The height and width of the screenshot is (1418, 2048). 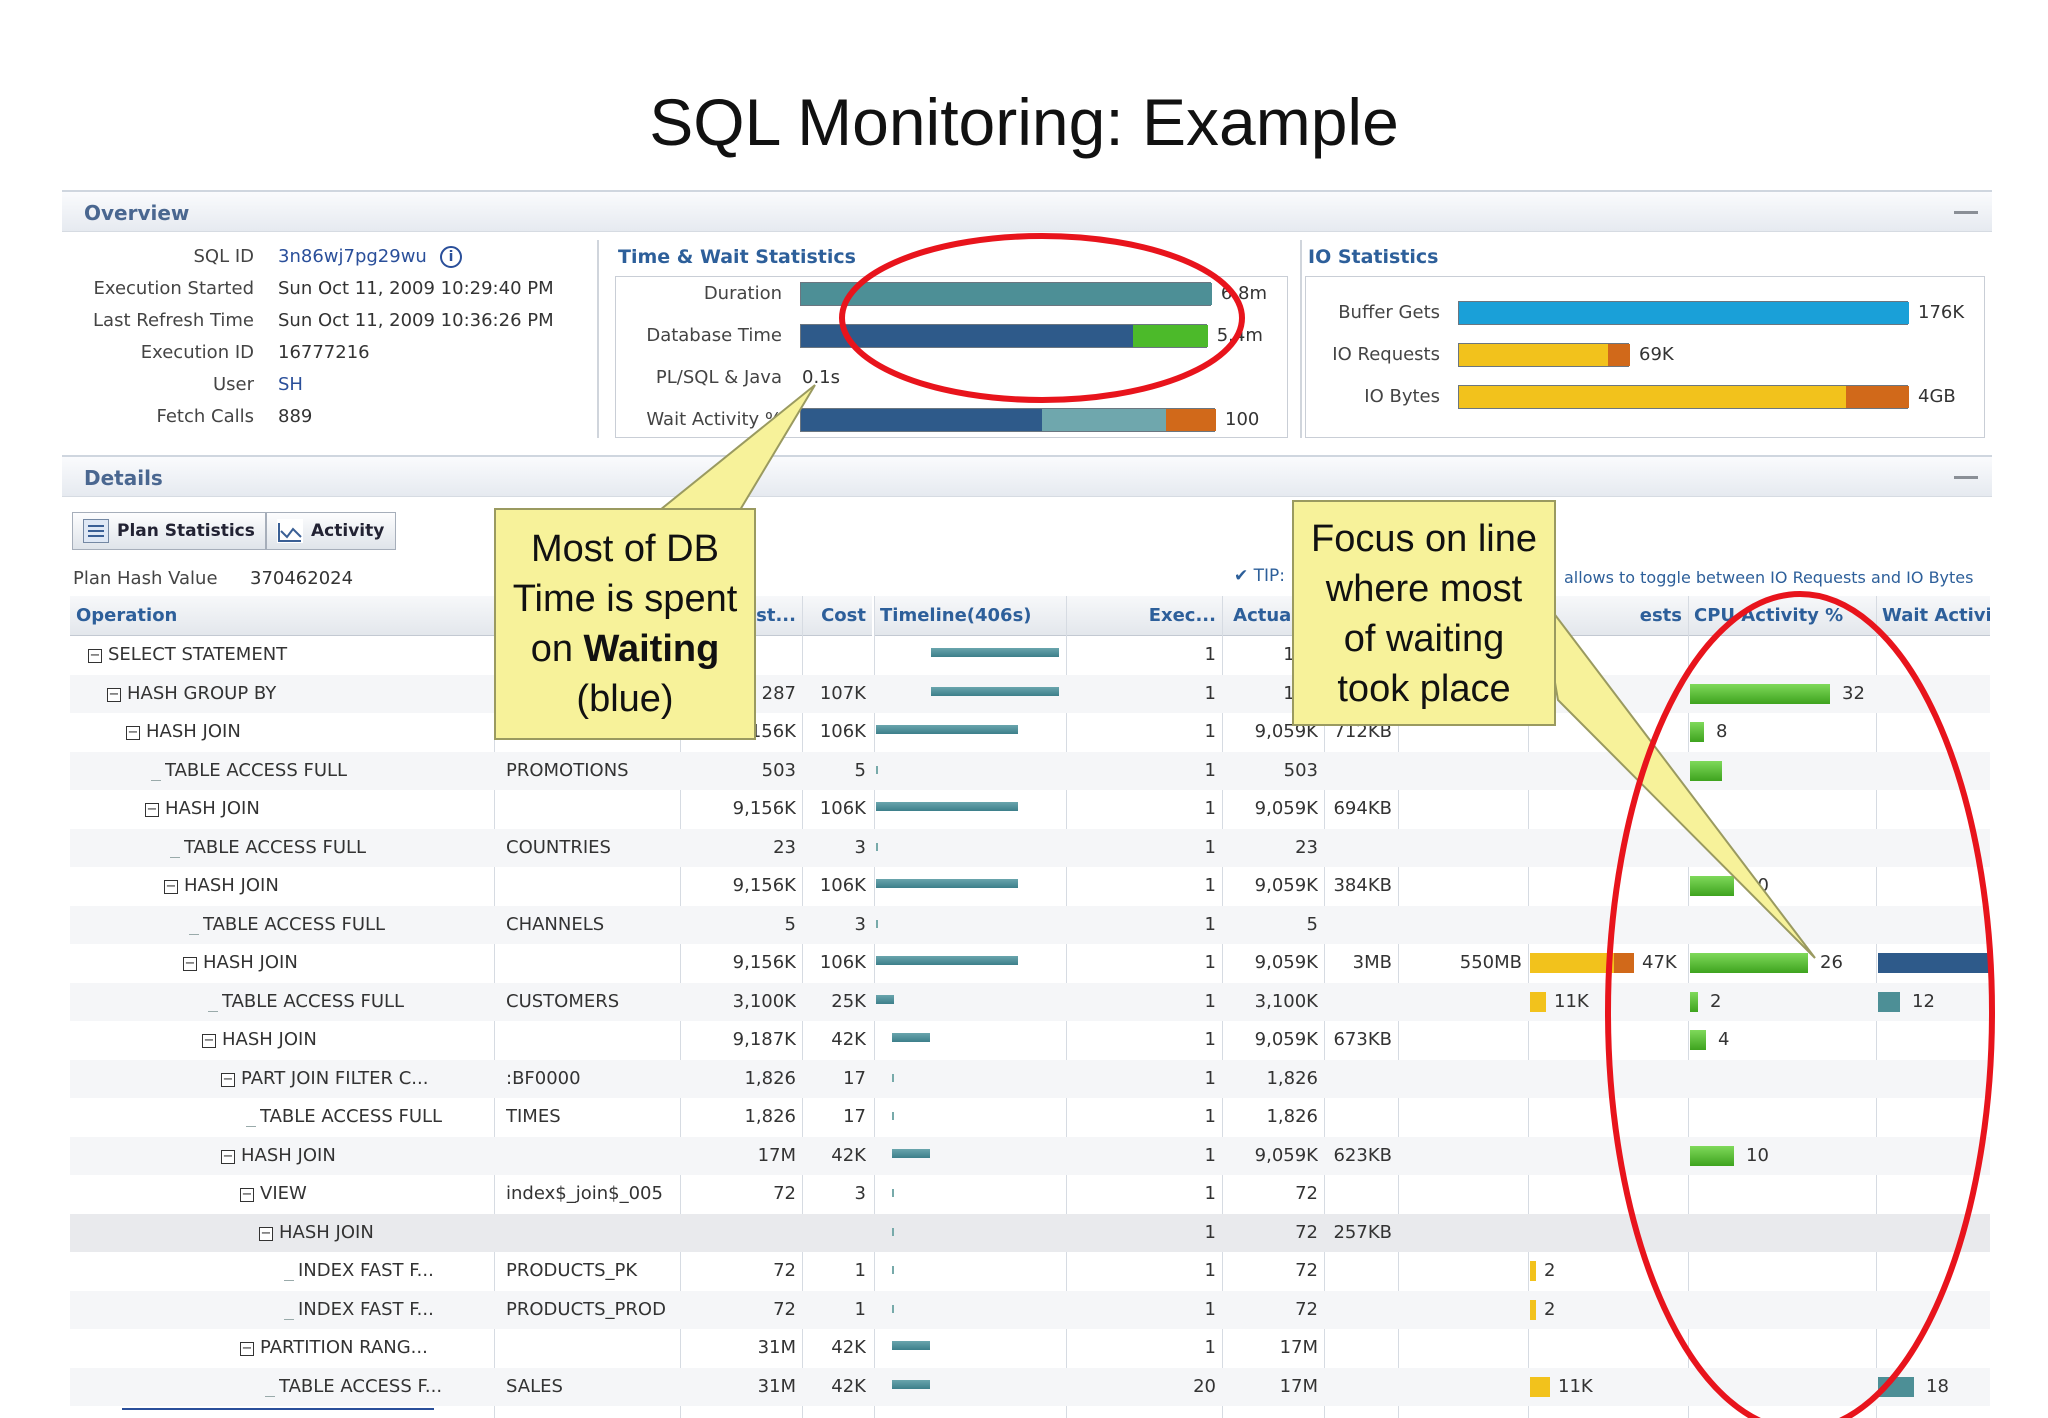 I want to click on callout-text: on, so click(x=557, y=649).